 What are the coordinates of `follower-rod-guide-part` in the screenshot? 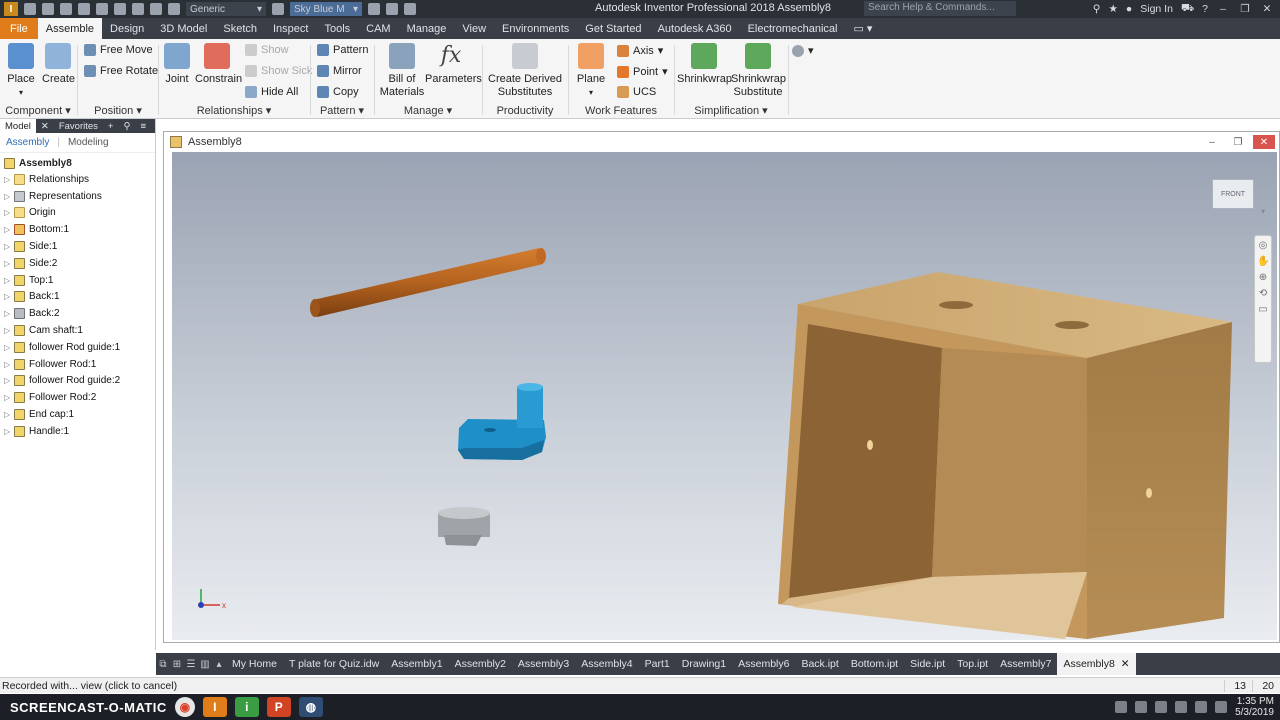 It's located at (502, 421).